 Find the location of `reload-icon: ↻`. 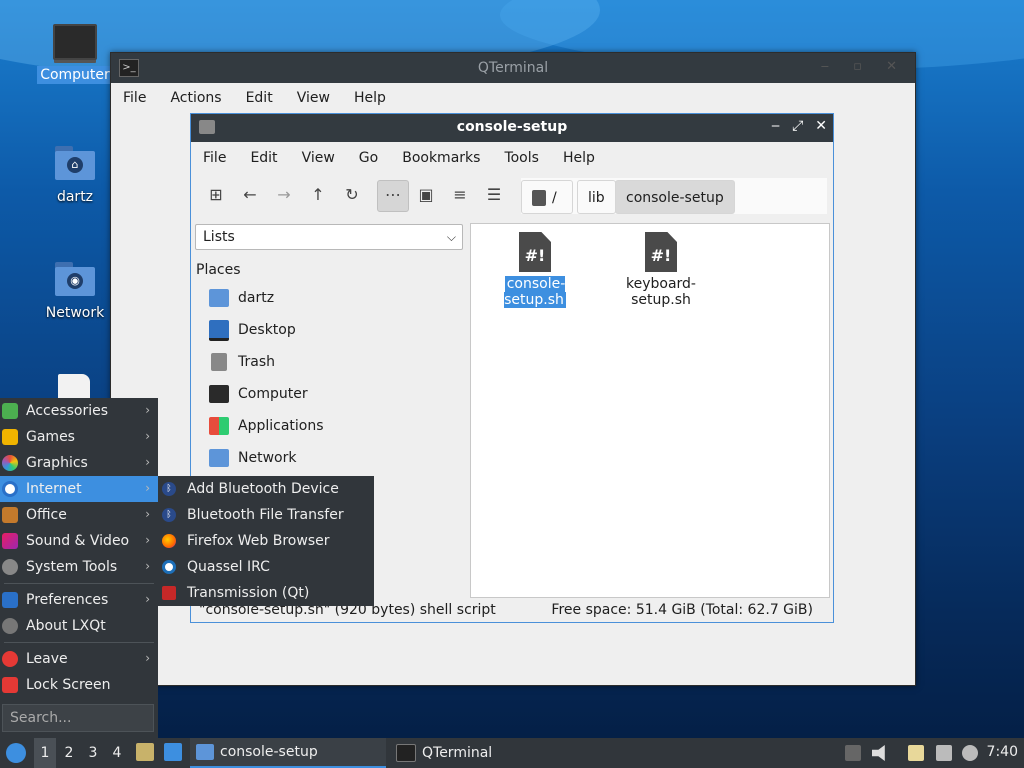

reload-icon: ↻ is located at coordinates (352, 195).